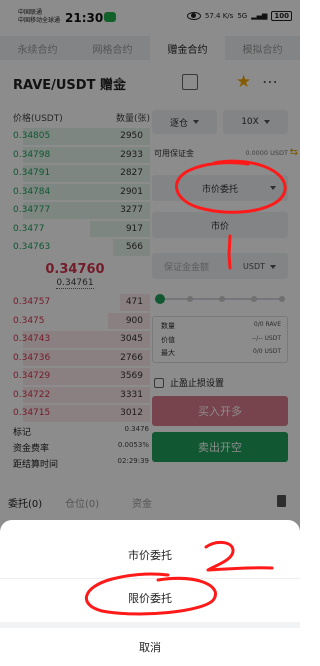  Describe the element at coordinates (150, 555) in the screenshot. I see `option-market-order: 市价委托` at that location.